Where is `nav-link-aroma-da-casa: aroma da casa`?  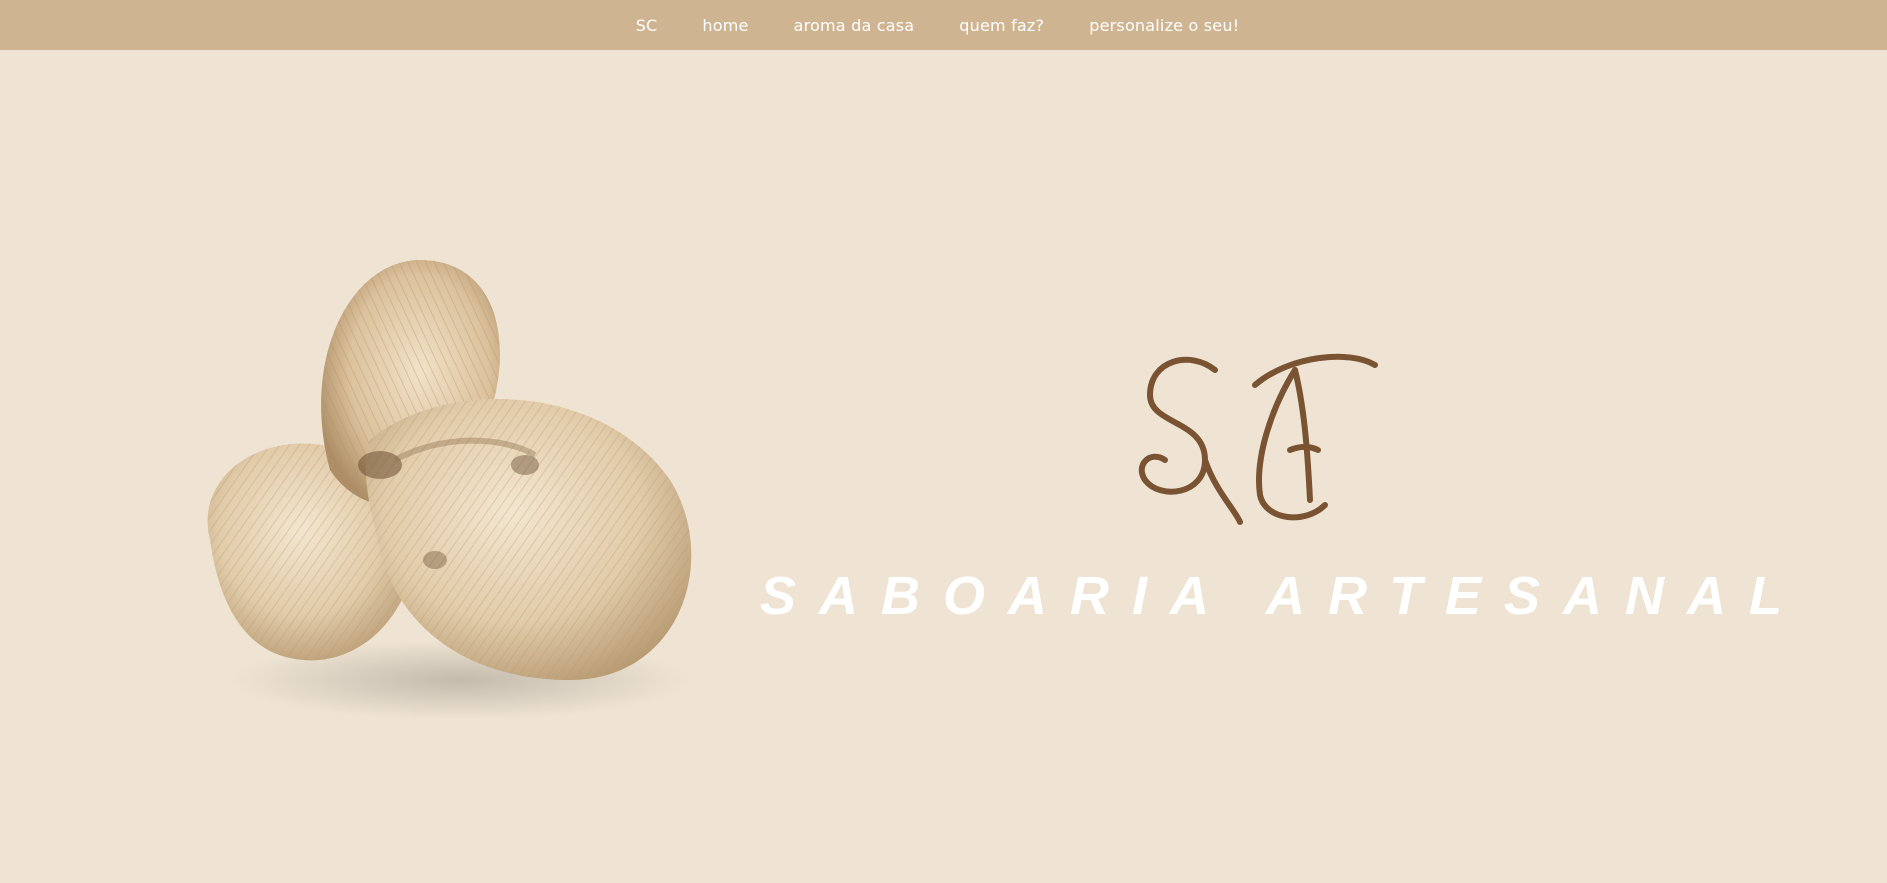
nav-link-aroma-da-casa: aroma da casa is located at coordinates (854, 25).